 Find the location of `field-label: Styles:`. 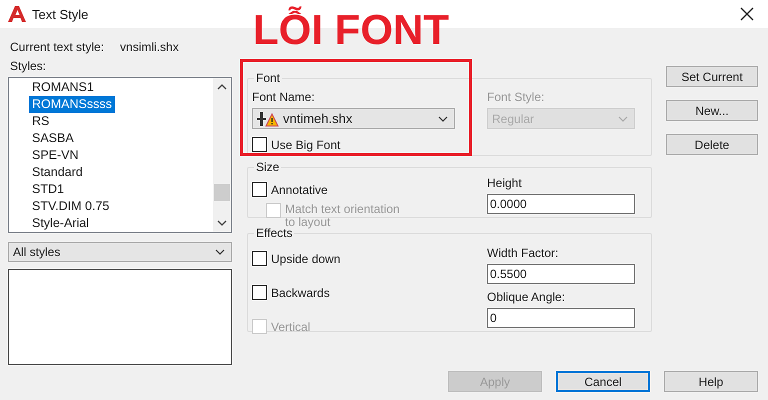

field-label: Styles: is located at coordinates (28, 66).